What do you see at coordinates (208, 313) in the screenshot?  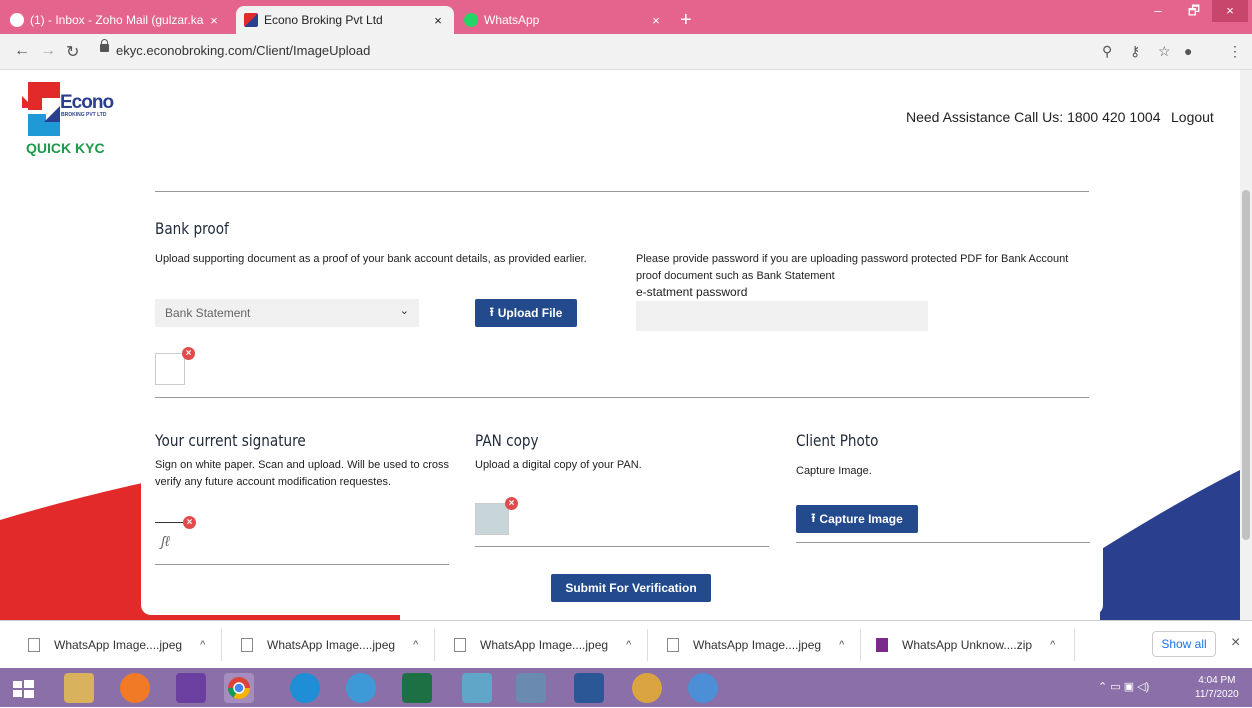 I see `selected-document-type: Bank Statement` at bounding box center [208, 313].